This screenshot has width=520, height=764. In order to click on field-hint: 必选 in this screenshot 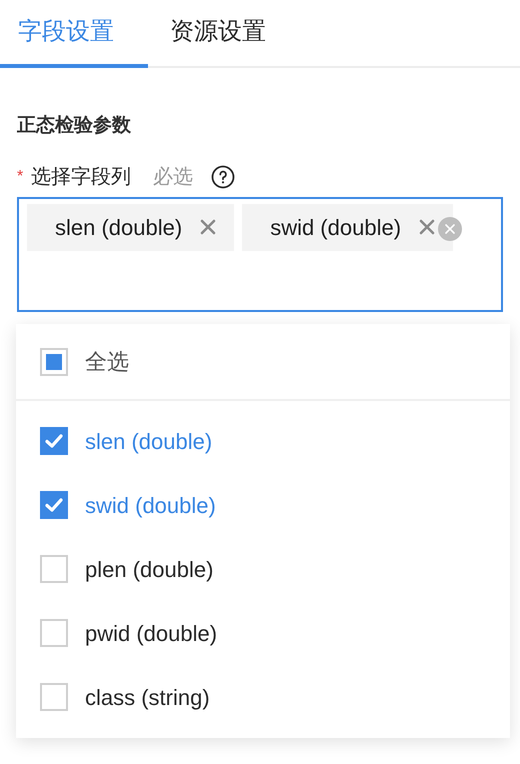, I will do `click(173, 177)`.